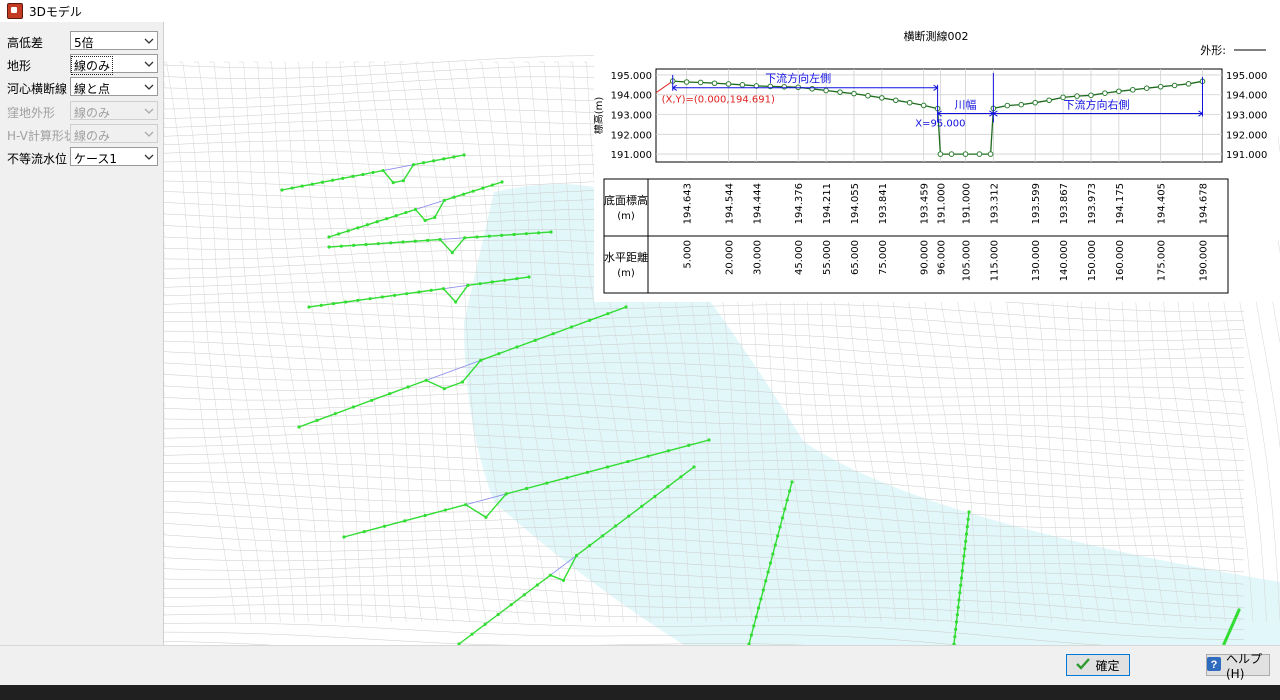 This screenshot has height=700, width=1280. I want to click on left-bank-label: 下流方向左側, so click(798, 78).